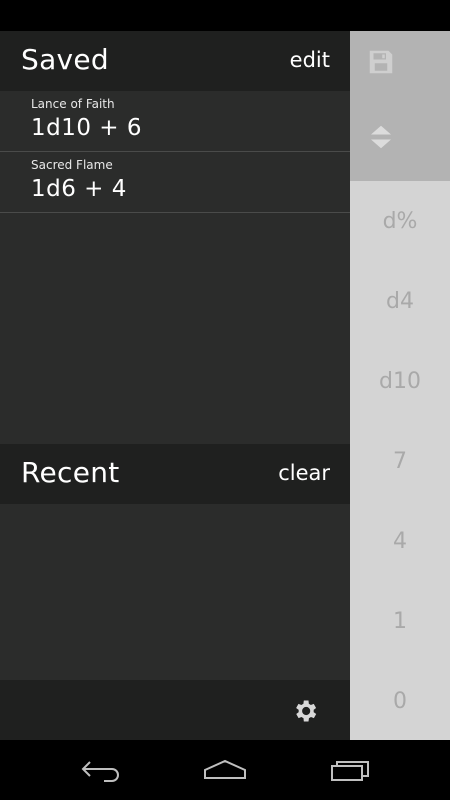 This screenshot has height=800, width=450. Describe the element at coordinates (400, 301) in the screenshot. I see `key-d4: d4` at that location.